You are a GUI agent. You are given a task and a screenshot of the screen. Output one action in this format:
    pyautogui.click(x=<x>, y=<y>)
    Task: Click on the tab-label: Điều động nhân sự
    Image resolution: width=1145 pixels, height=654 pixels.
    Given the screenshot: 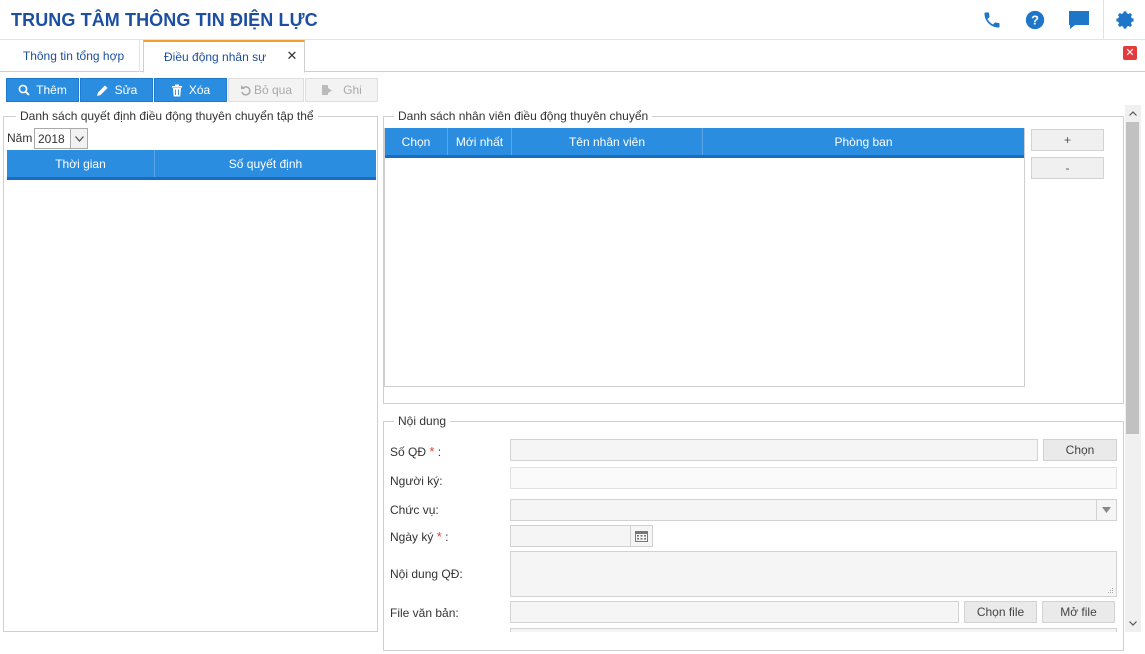 What is the action you would take?
    pyautogui.click(x=215, y=57)
    